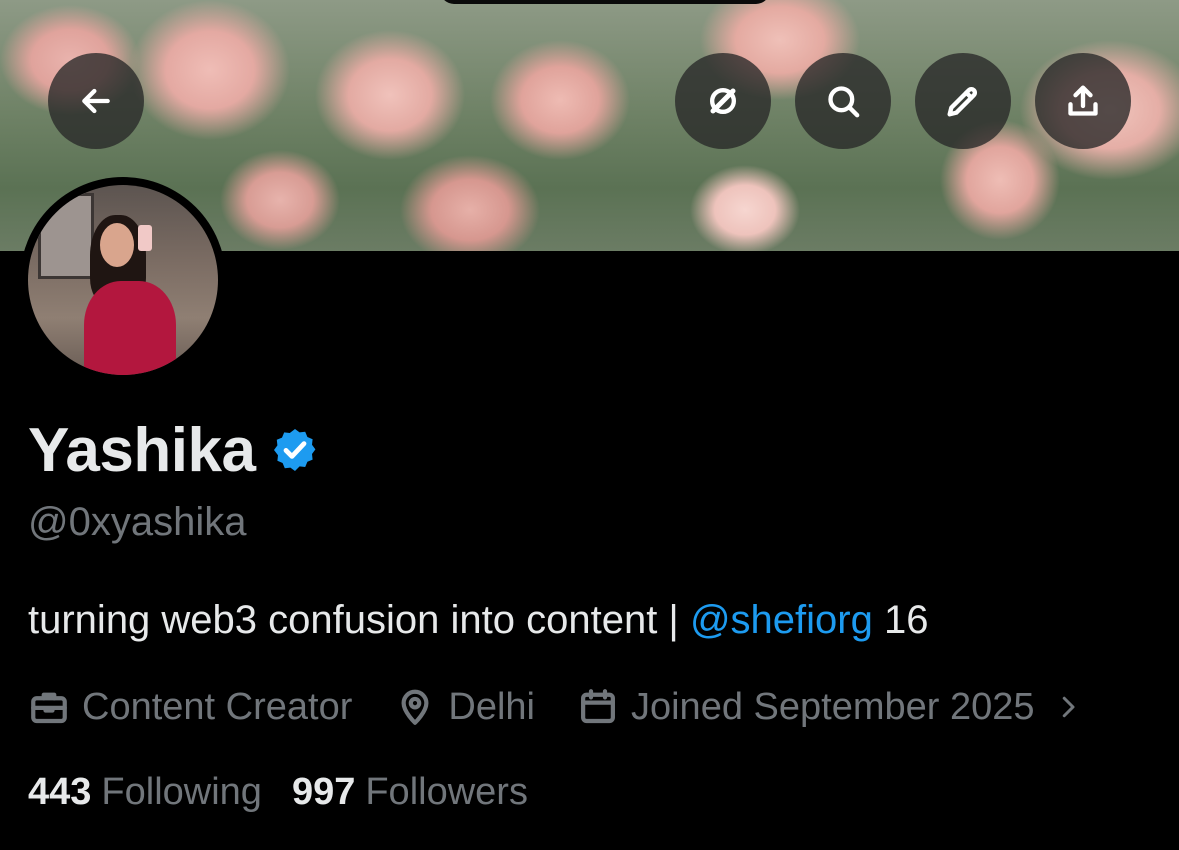 The image size is (1179, 850). What do you see at coordinates (137, 522) in the screenshot?
I see `username-handle: @0xyashika` at bounding box center [137, 522].